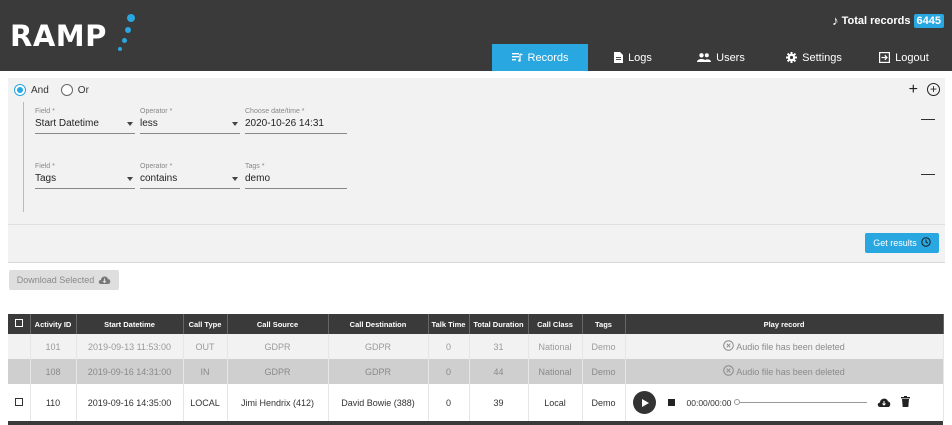 This screenshot has width=952, height=425. Describe the element at coordinates (278, 324) in the screenshot. I see `column-header: Call Source` at that location.